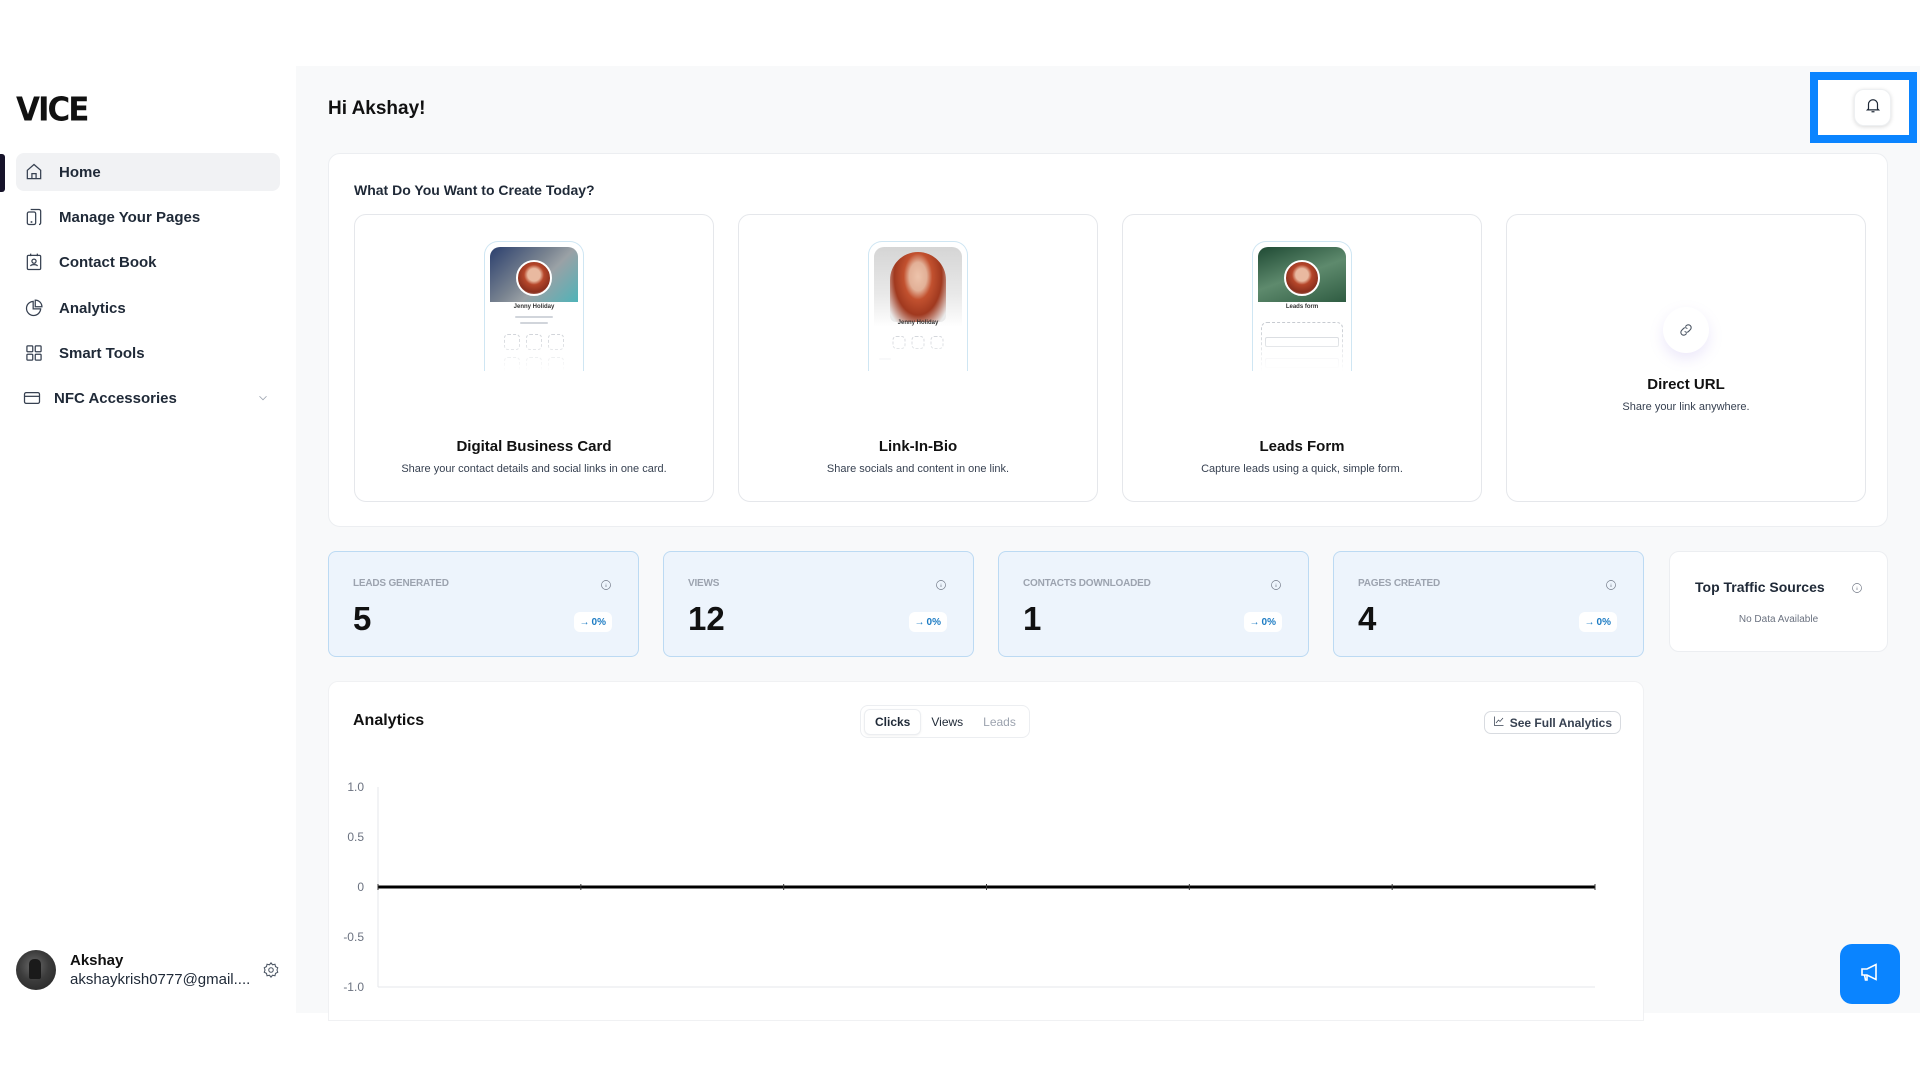  Describe the element at coordinates (34, 308) in the screenshot. I see `pie-chart-icon` at that location.